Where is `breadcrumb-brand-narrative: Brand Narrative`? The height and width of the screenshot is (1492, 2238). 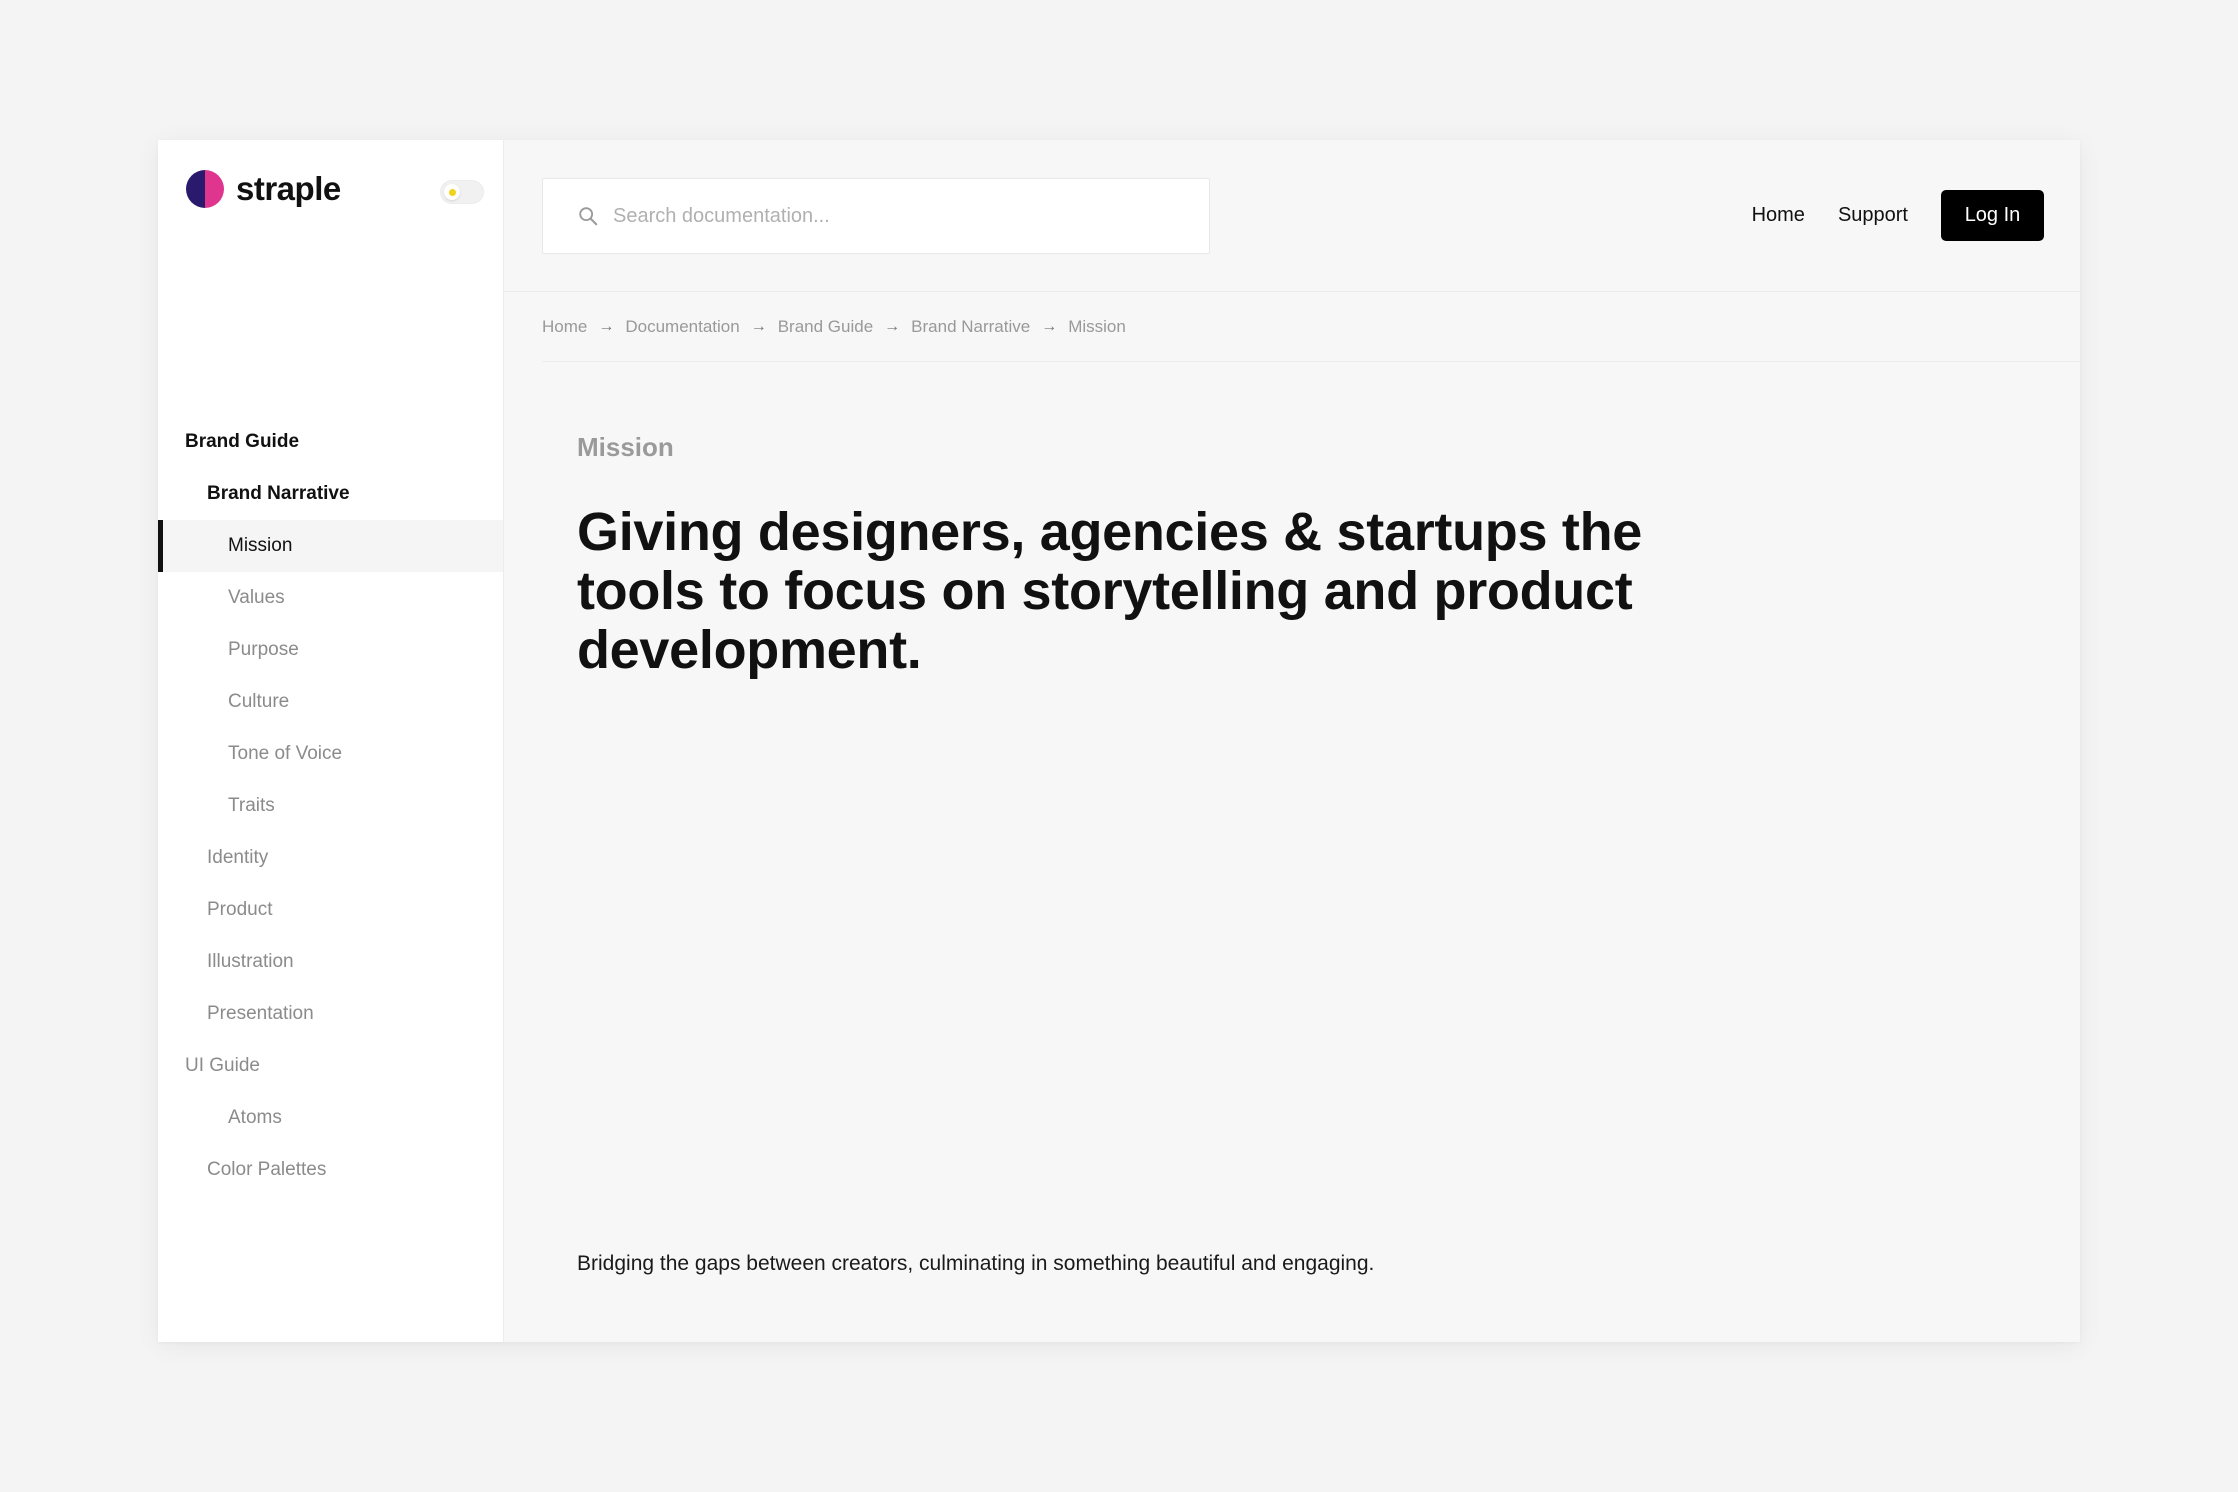
breadcrumb-brand-narrative: Brand Narrative is located at coordinates (970, 327).